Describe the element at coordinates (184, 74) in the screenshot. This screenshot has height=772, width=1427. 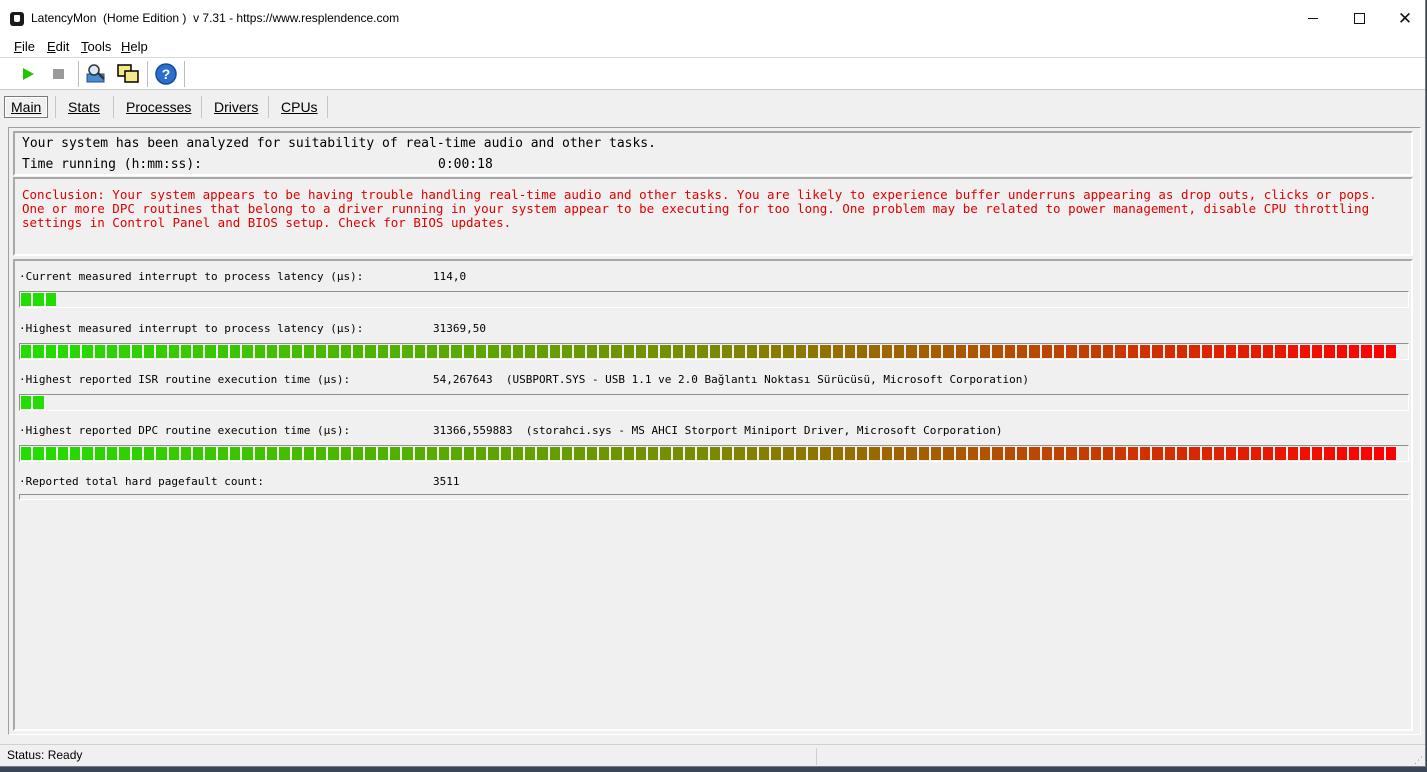
I see `toolbar-separator` at that location.